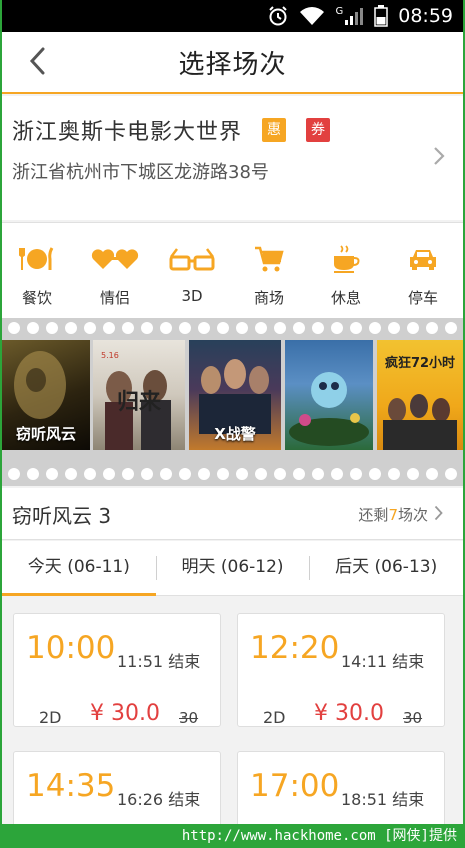  I want to click on movie-poster: 5.16 归来, so click(139, 395).